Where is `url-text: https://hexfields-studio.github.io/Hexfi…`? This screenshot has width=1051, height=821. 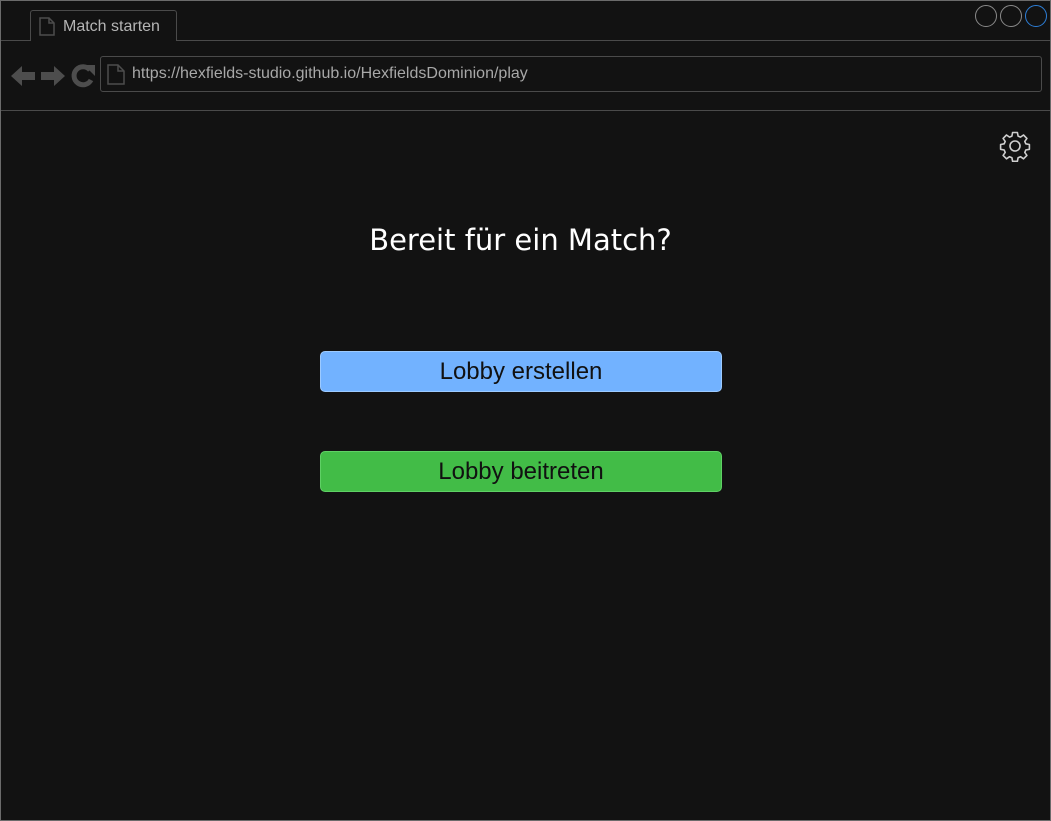
url-text: https://hexfields-studio.github.io/Hexfi… is located at coordinates (330, 73).